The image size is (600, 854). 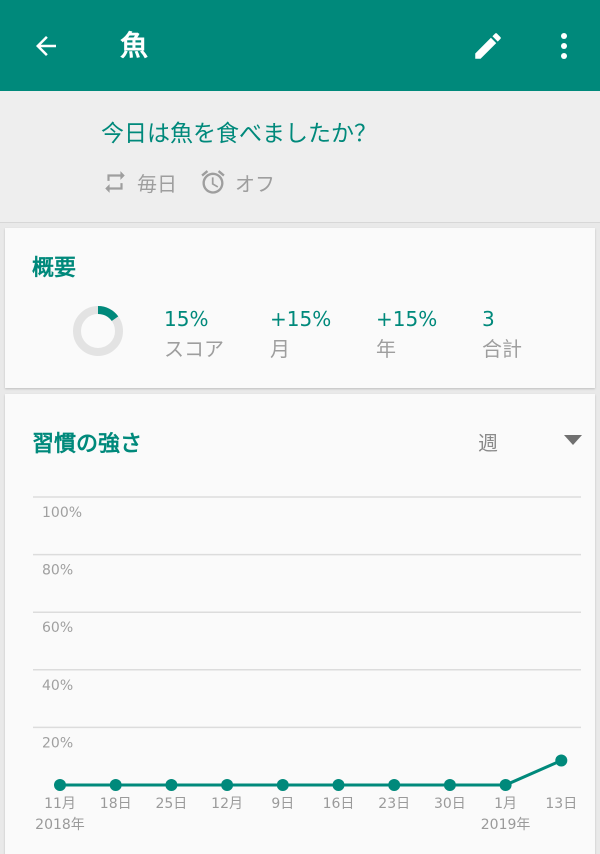 I want to click on stat-total: 3 合計, so click(x=527, y=335).